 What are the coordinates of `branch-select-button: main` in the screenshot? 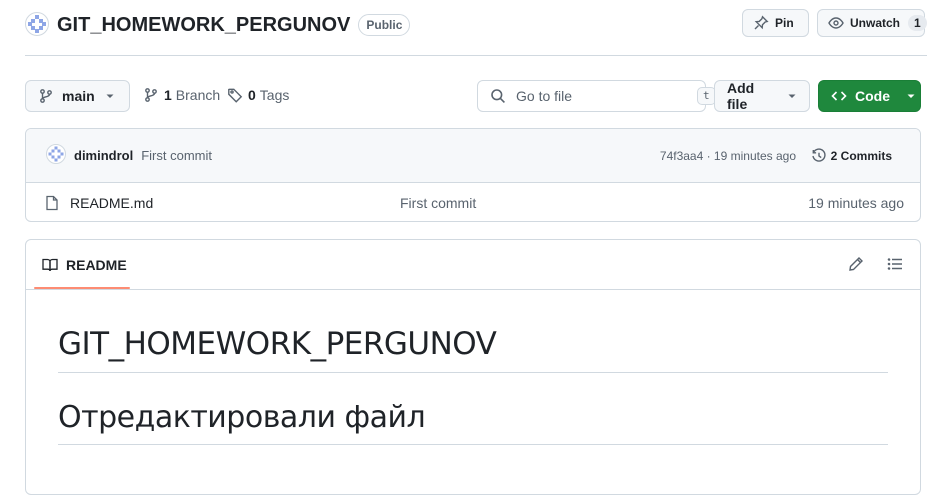 It's located at (77, 96).